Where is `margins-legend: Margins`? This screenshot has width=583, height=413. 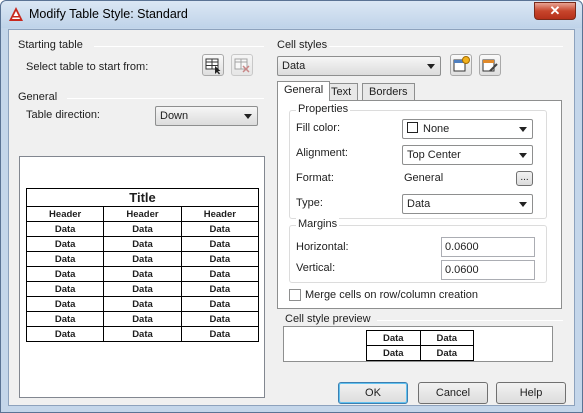
margins-legend: Margins is located at coordinates (318, 224).